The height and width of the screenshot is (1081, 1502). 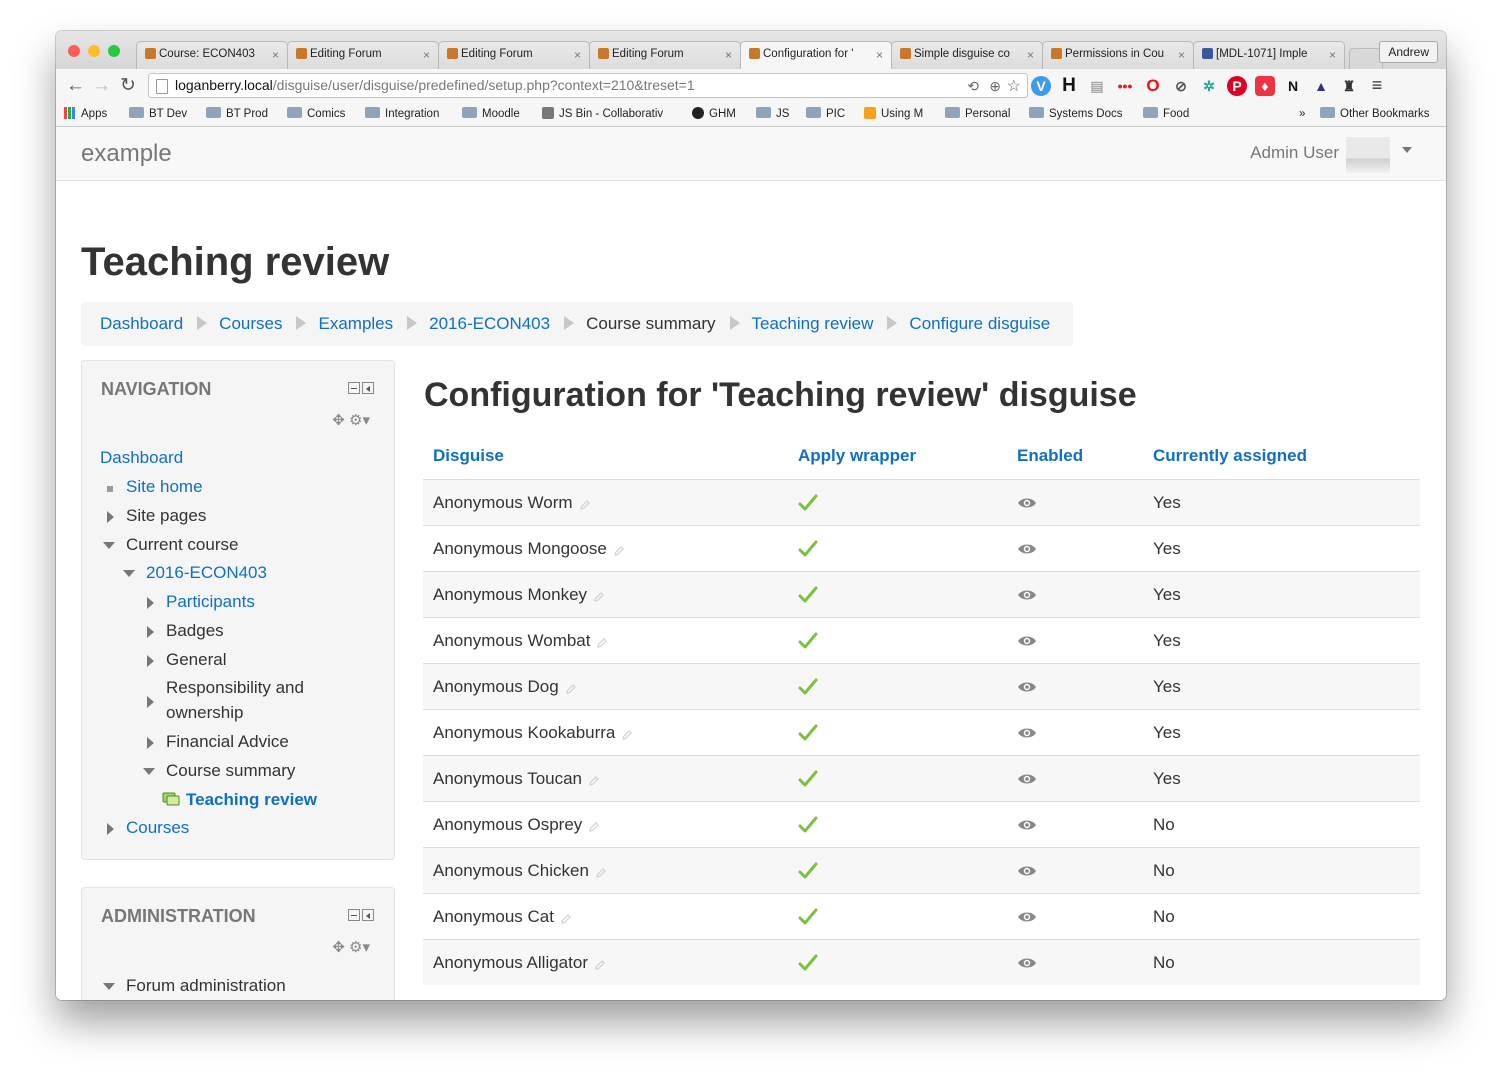 I want to click on nav-item-site-pages: Site pages, so click(x=166, y=516).